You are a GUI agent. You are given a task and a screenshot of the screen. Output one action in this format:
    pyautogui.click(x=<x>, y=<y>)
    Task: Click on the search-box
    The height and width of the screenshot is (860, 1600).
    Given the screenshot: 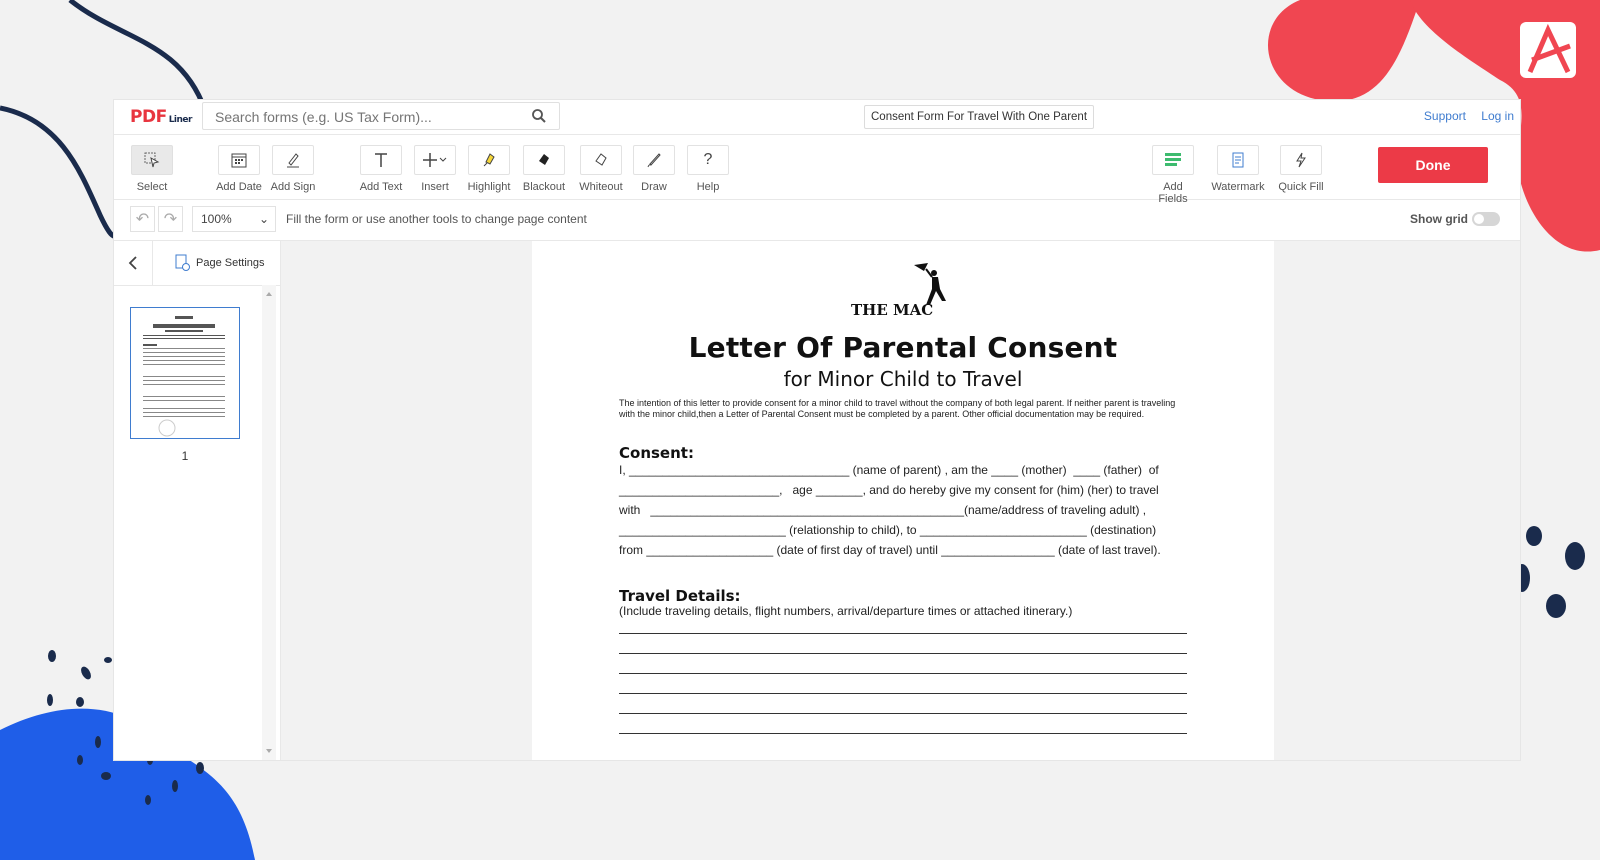 What is the action you would take?
    pyautogui.click(x=381, y=116)
    